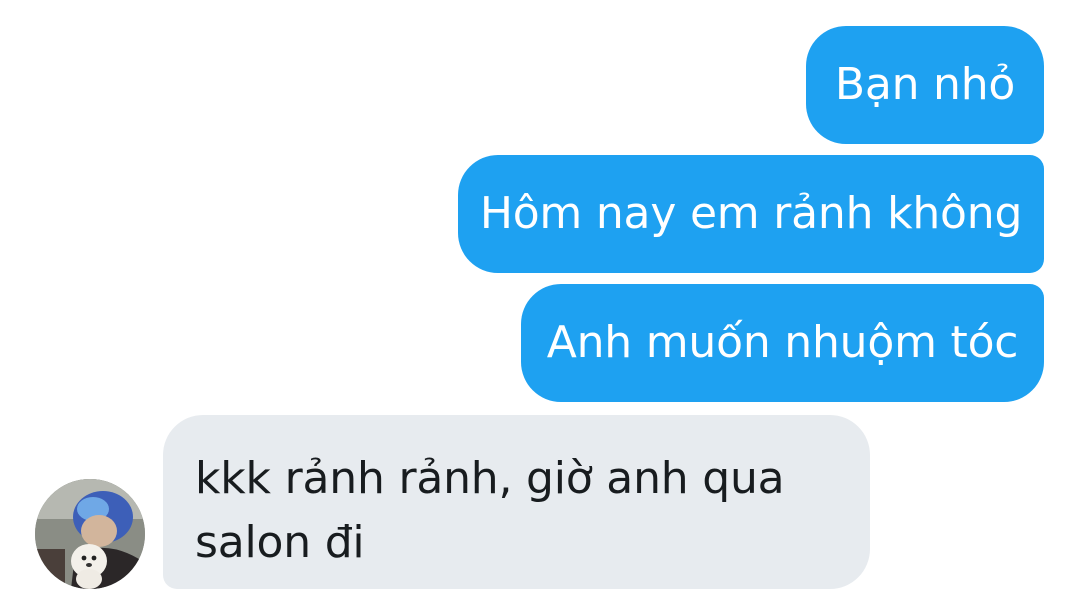 The image size is (1080, 603). Describe the element at coordinates (490, 478) in the screenshot. I see `message-text-line: kkk rảnh rảnh, giờ anh qua` at that location.